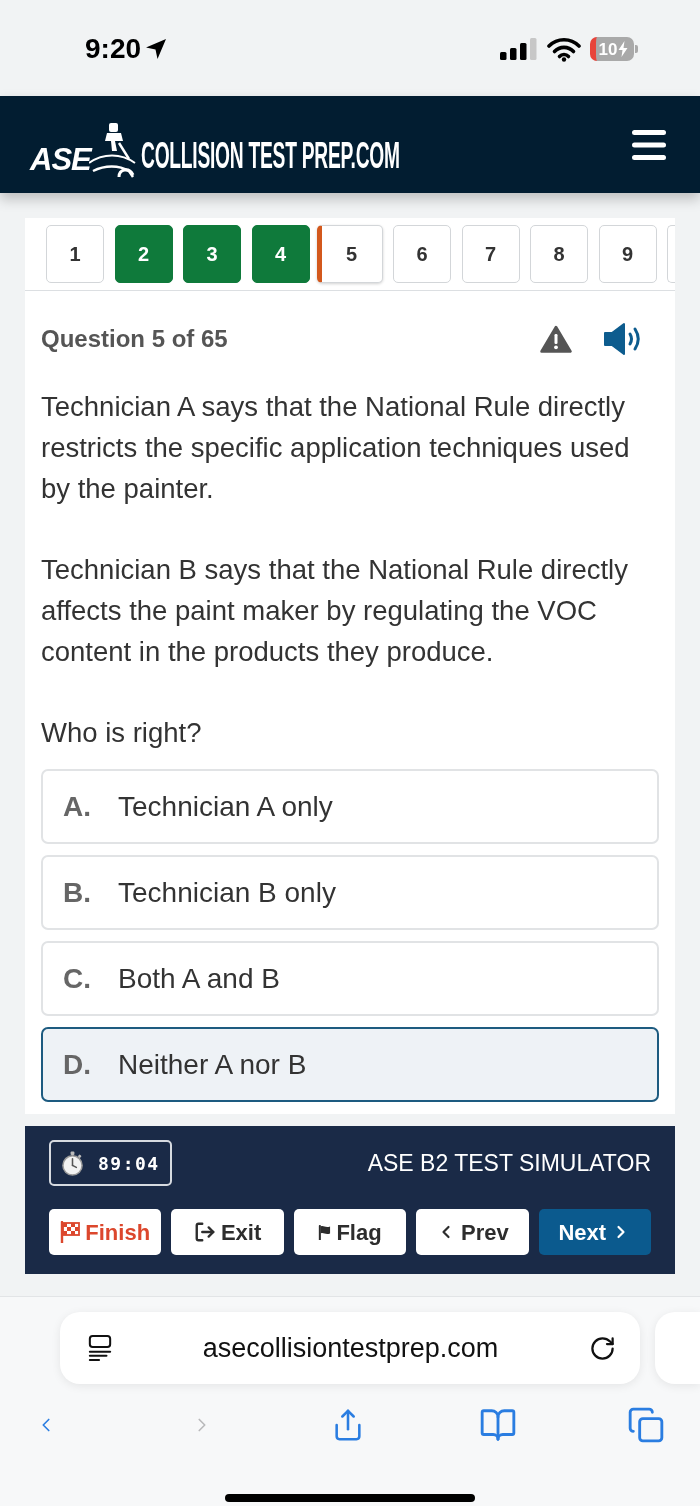 The image size is (700, 1506). What do you see at coordinates (646, 1425) in the screenshot?
I see `tabs-icon` at bounding box center [646, 1425].